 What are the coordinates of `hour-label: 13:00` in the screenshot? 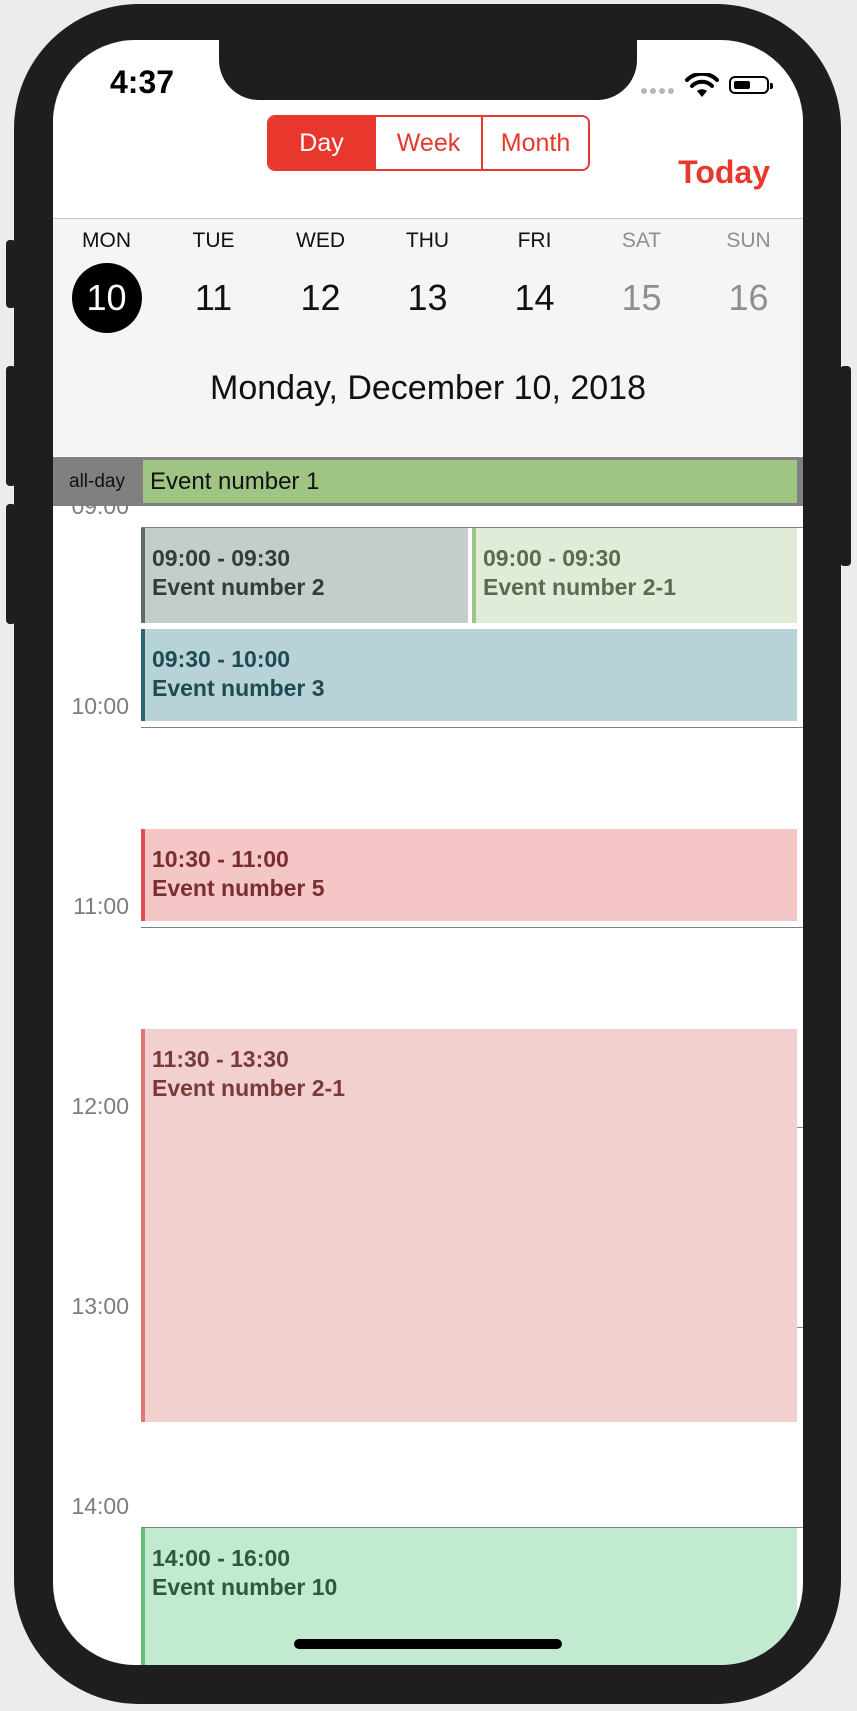 It's located at (100, 1306).